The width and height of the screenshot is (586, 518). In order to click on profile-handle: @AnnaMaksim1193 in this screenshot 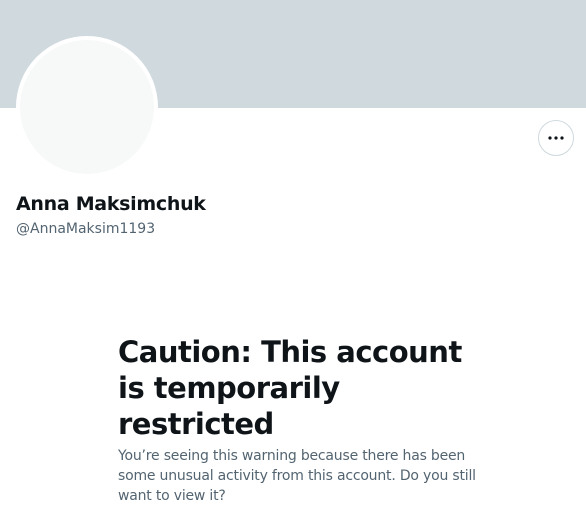, I will do `click(86, 229)`.